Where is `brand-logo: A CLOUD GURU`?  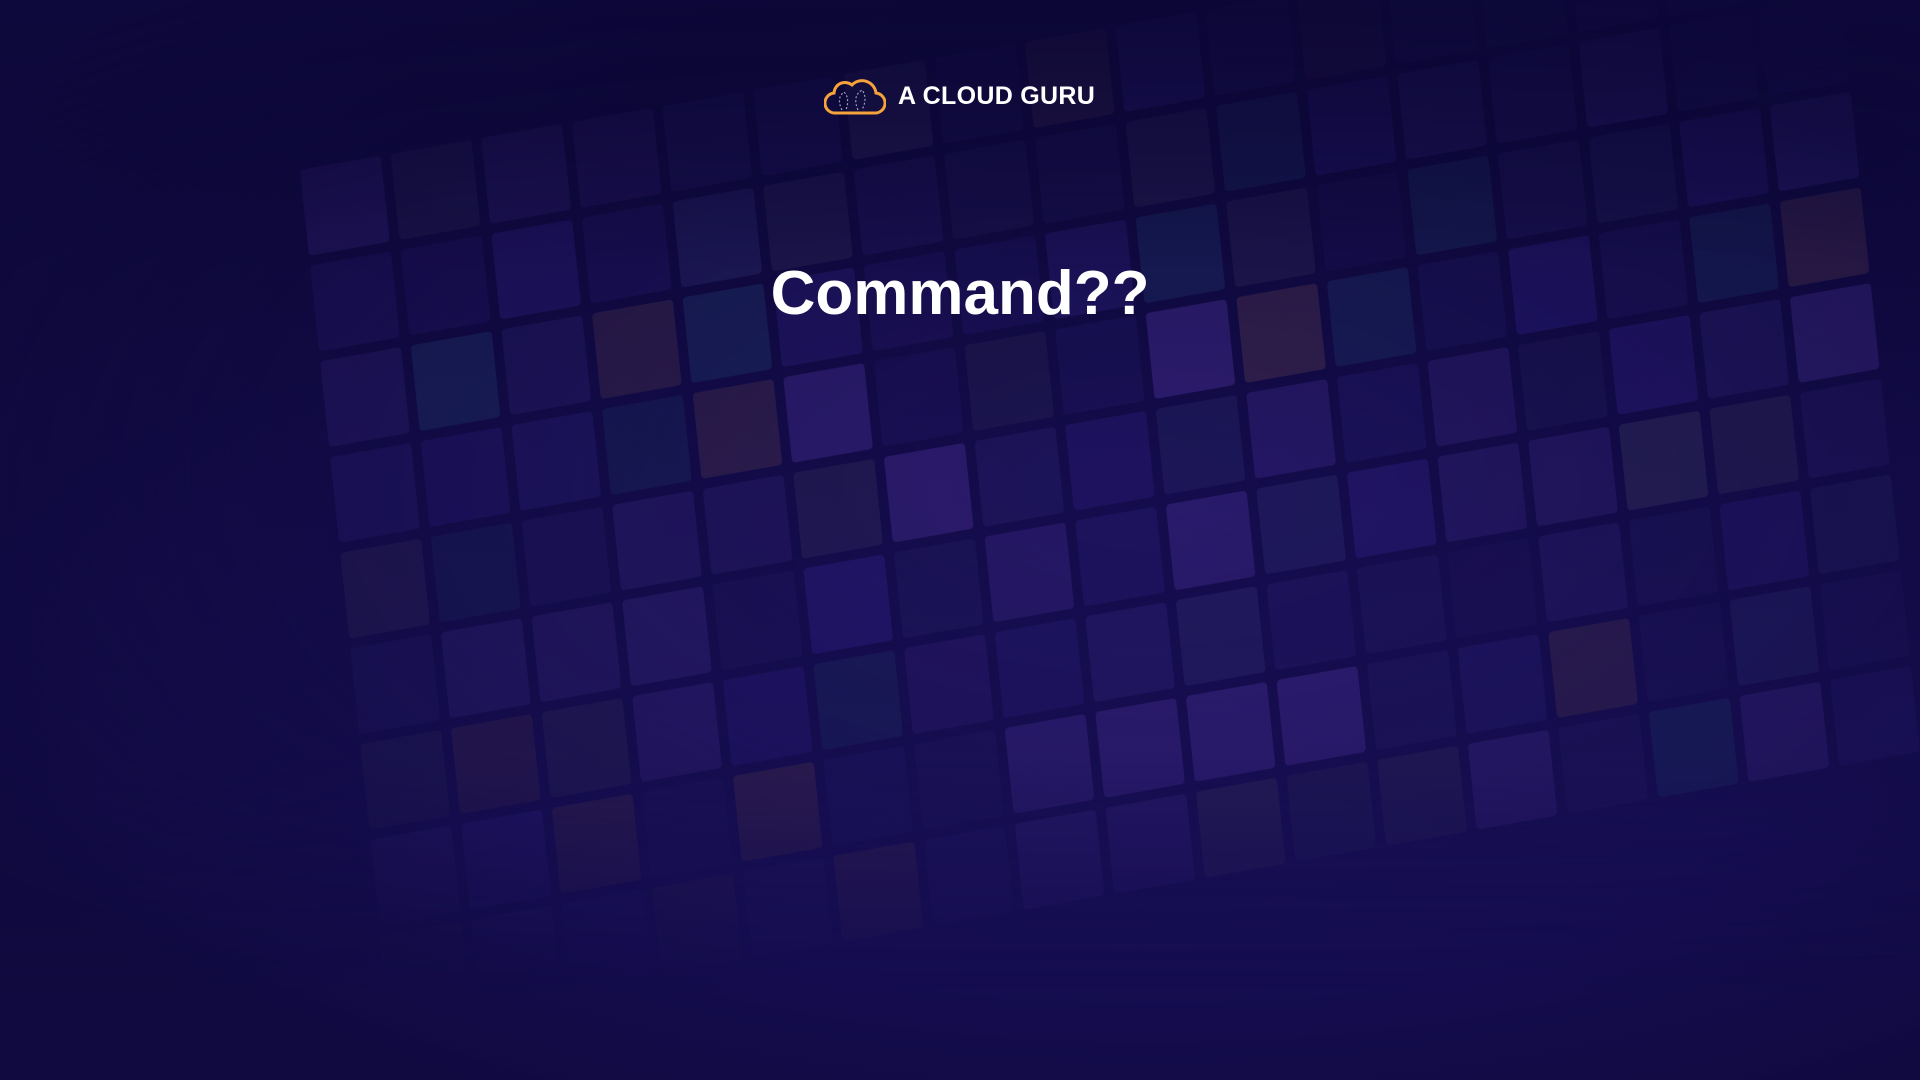 brand-logo: A CLOUD GURU is located at coordinates (959, 96).